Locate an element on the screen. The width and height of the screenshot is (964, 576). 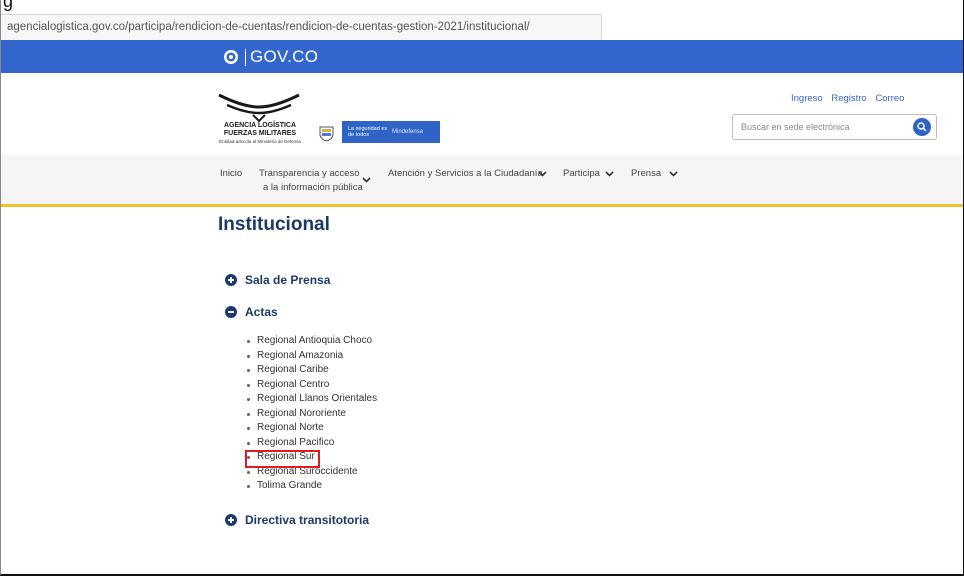
page-title: Institucional is located at coordinates (274, 224).